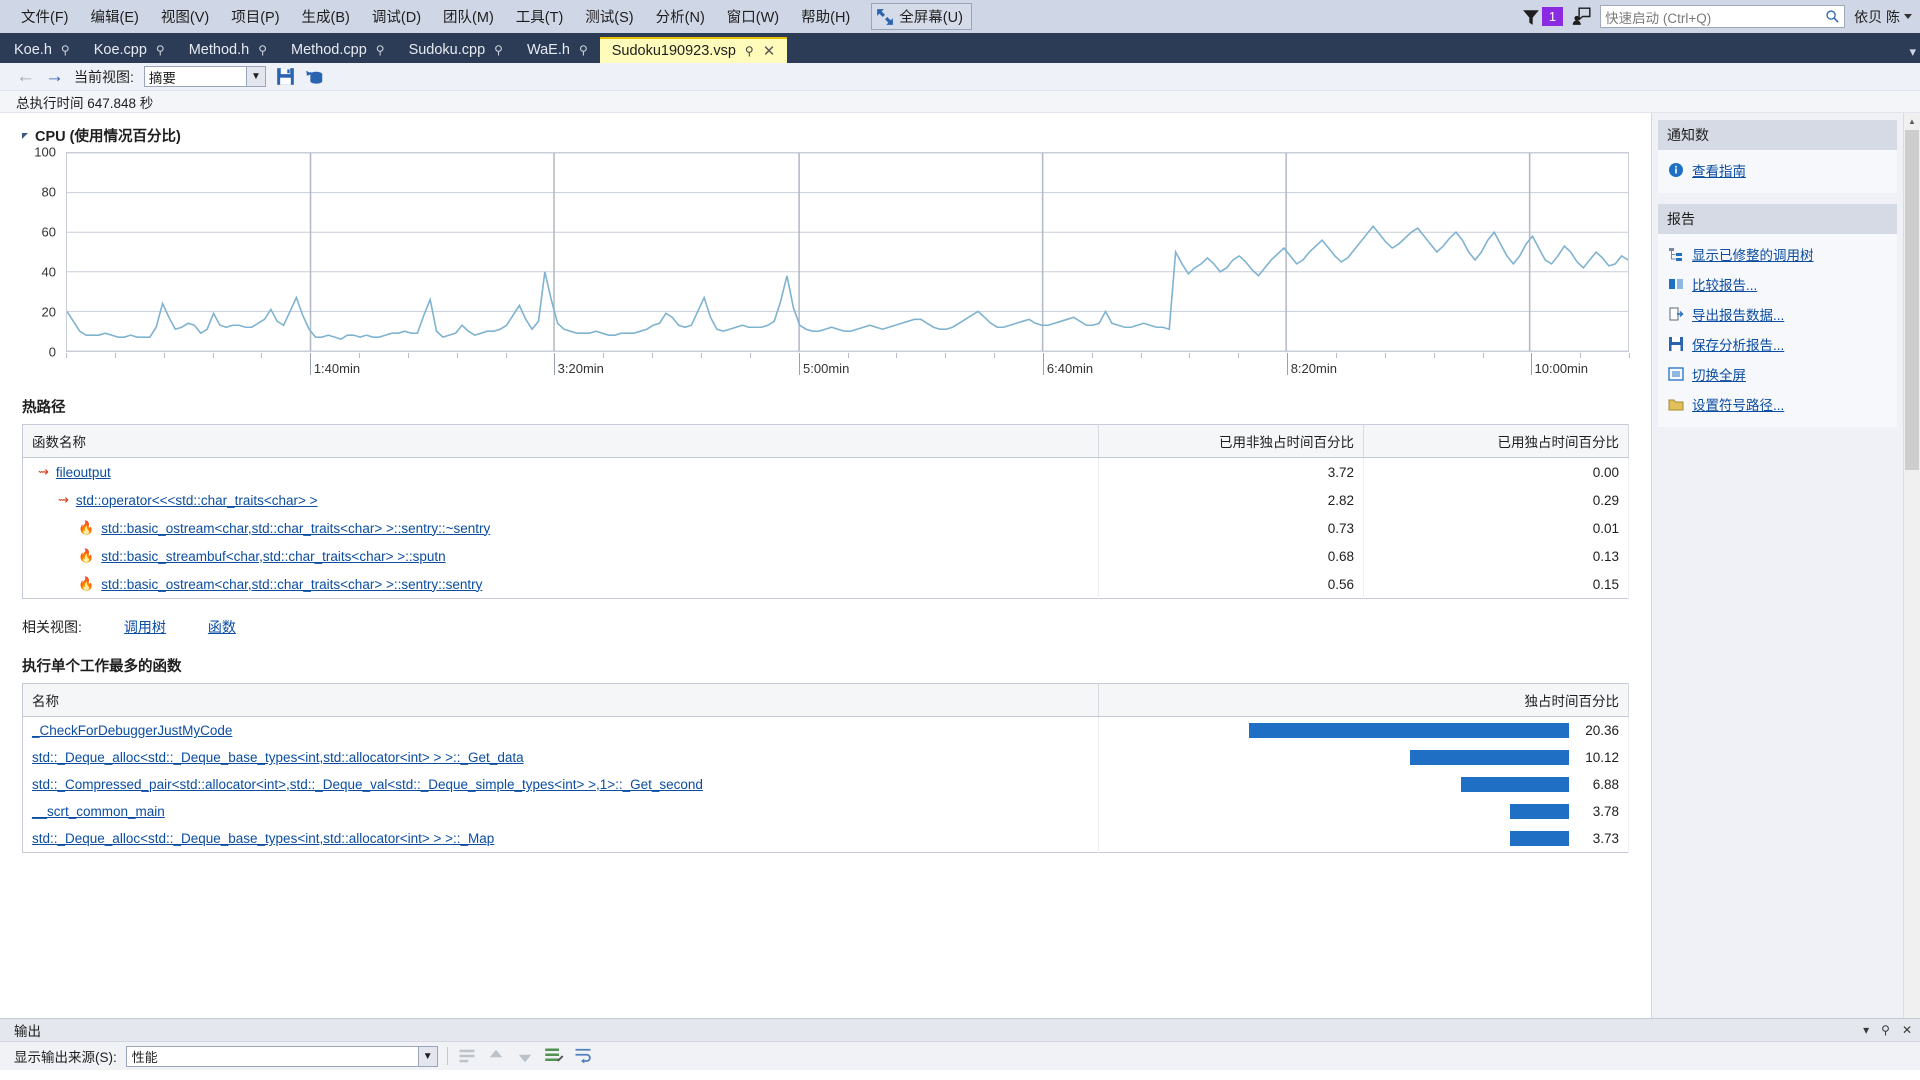  What do you see at coordinates (496, 1056) in the screenshot?
I see `prev-message-icon` at bounding box center [496, 1056].